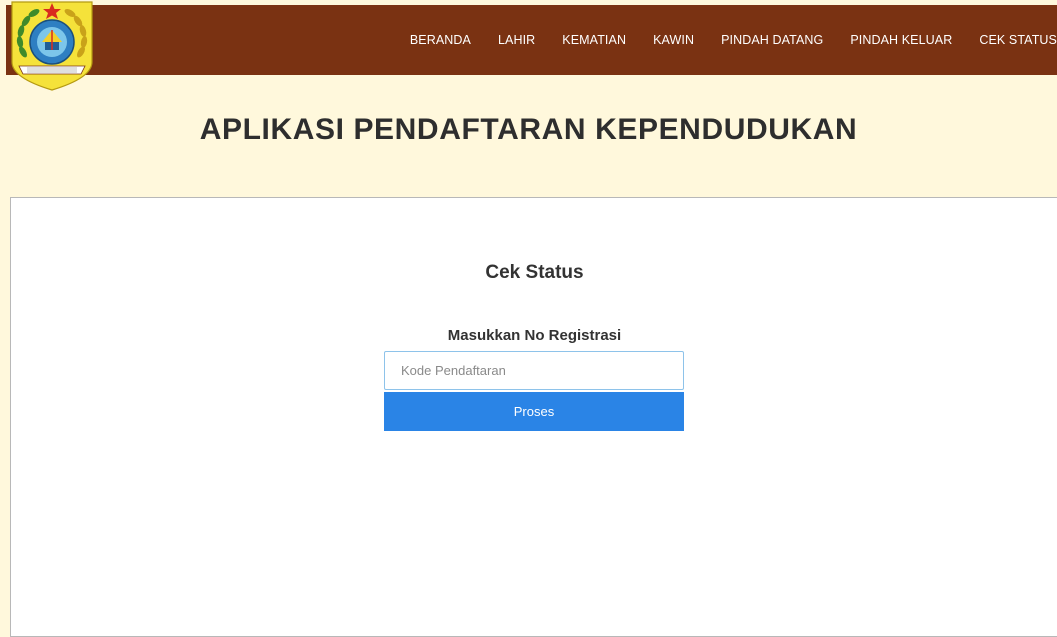 The height and width of the screenshot is (637, 1057). Describe the element at coordinates (673, 40) in the screenshot. I see `nav-item-kawin: KAWIN` at that location.